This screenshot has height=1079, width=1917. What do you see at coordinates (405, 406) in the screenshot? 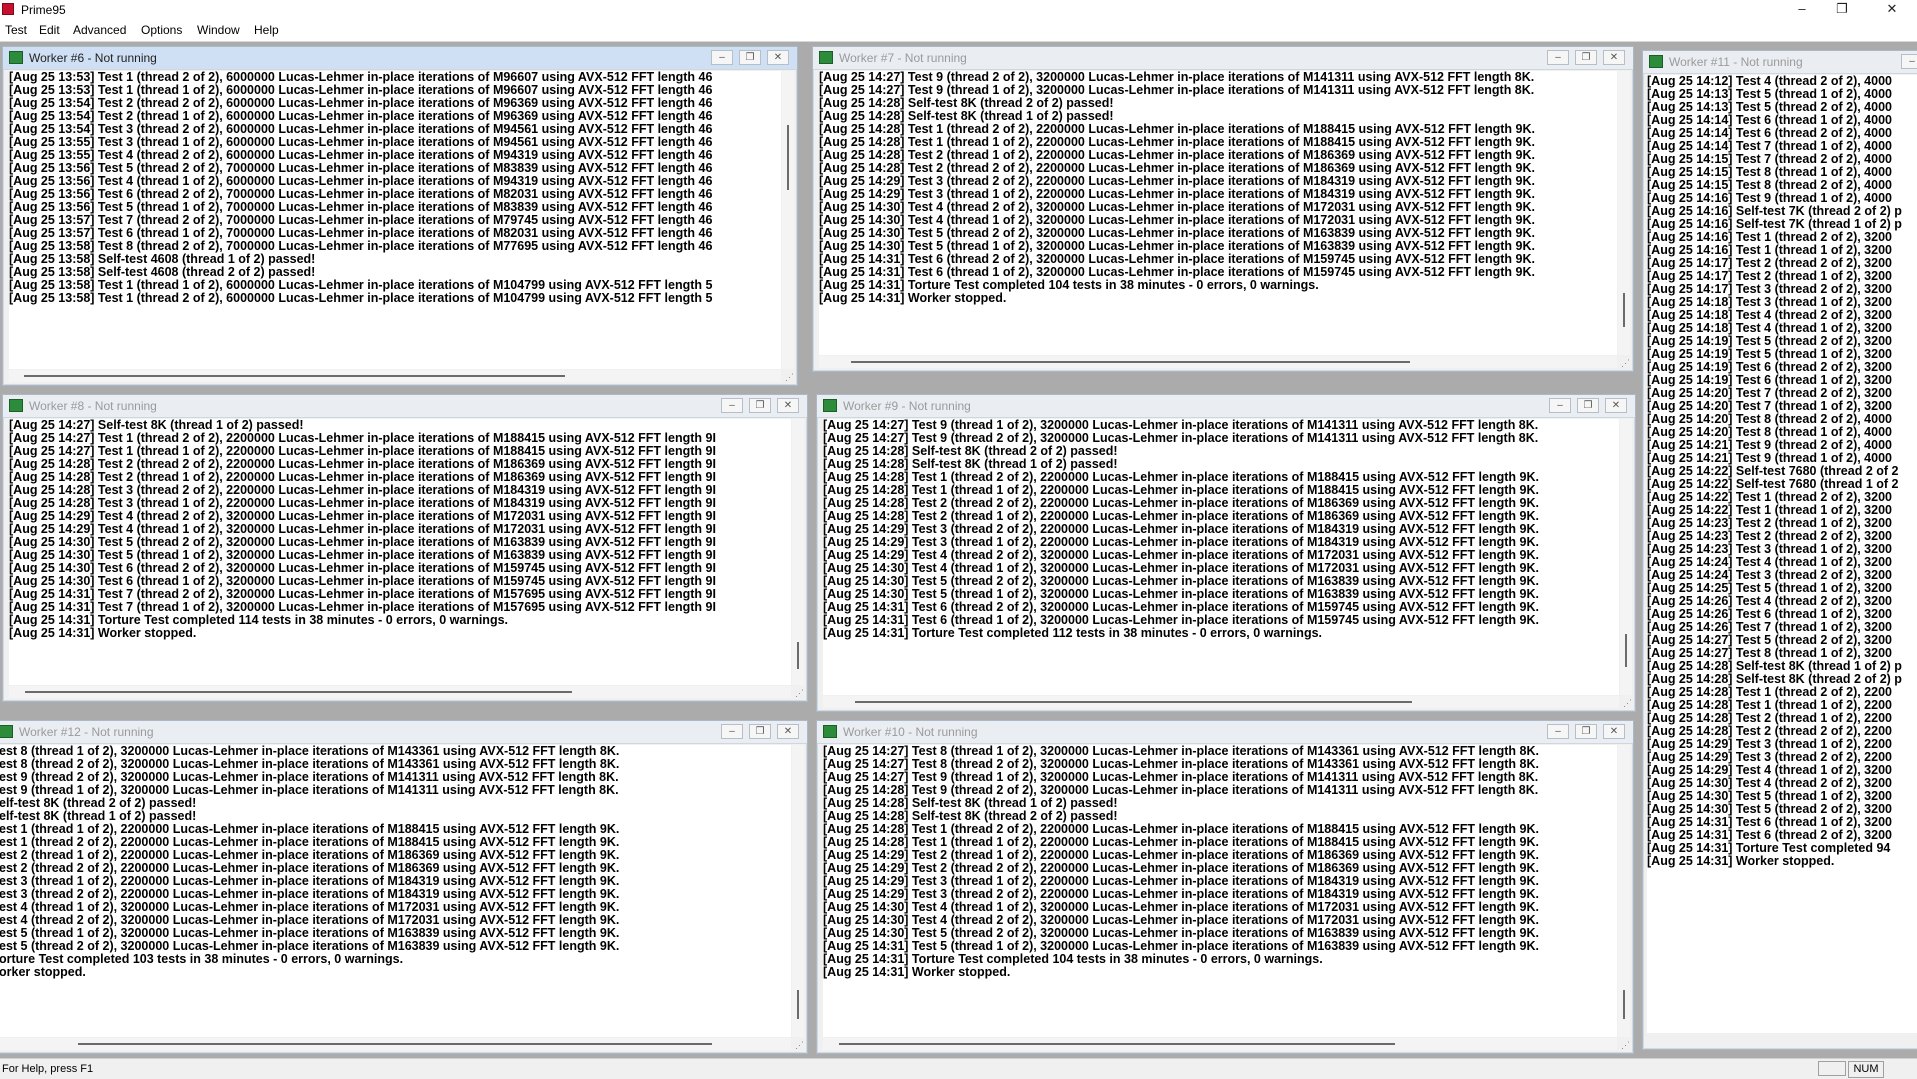
I see `worker-titlebar: Worker #8 - Not running – ❐ ✕` at bounding box center [405, 406].